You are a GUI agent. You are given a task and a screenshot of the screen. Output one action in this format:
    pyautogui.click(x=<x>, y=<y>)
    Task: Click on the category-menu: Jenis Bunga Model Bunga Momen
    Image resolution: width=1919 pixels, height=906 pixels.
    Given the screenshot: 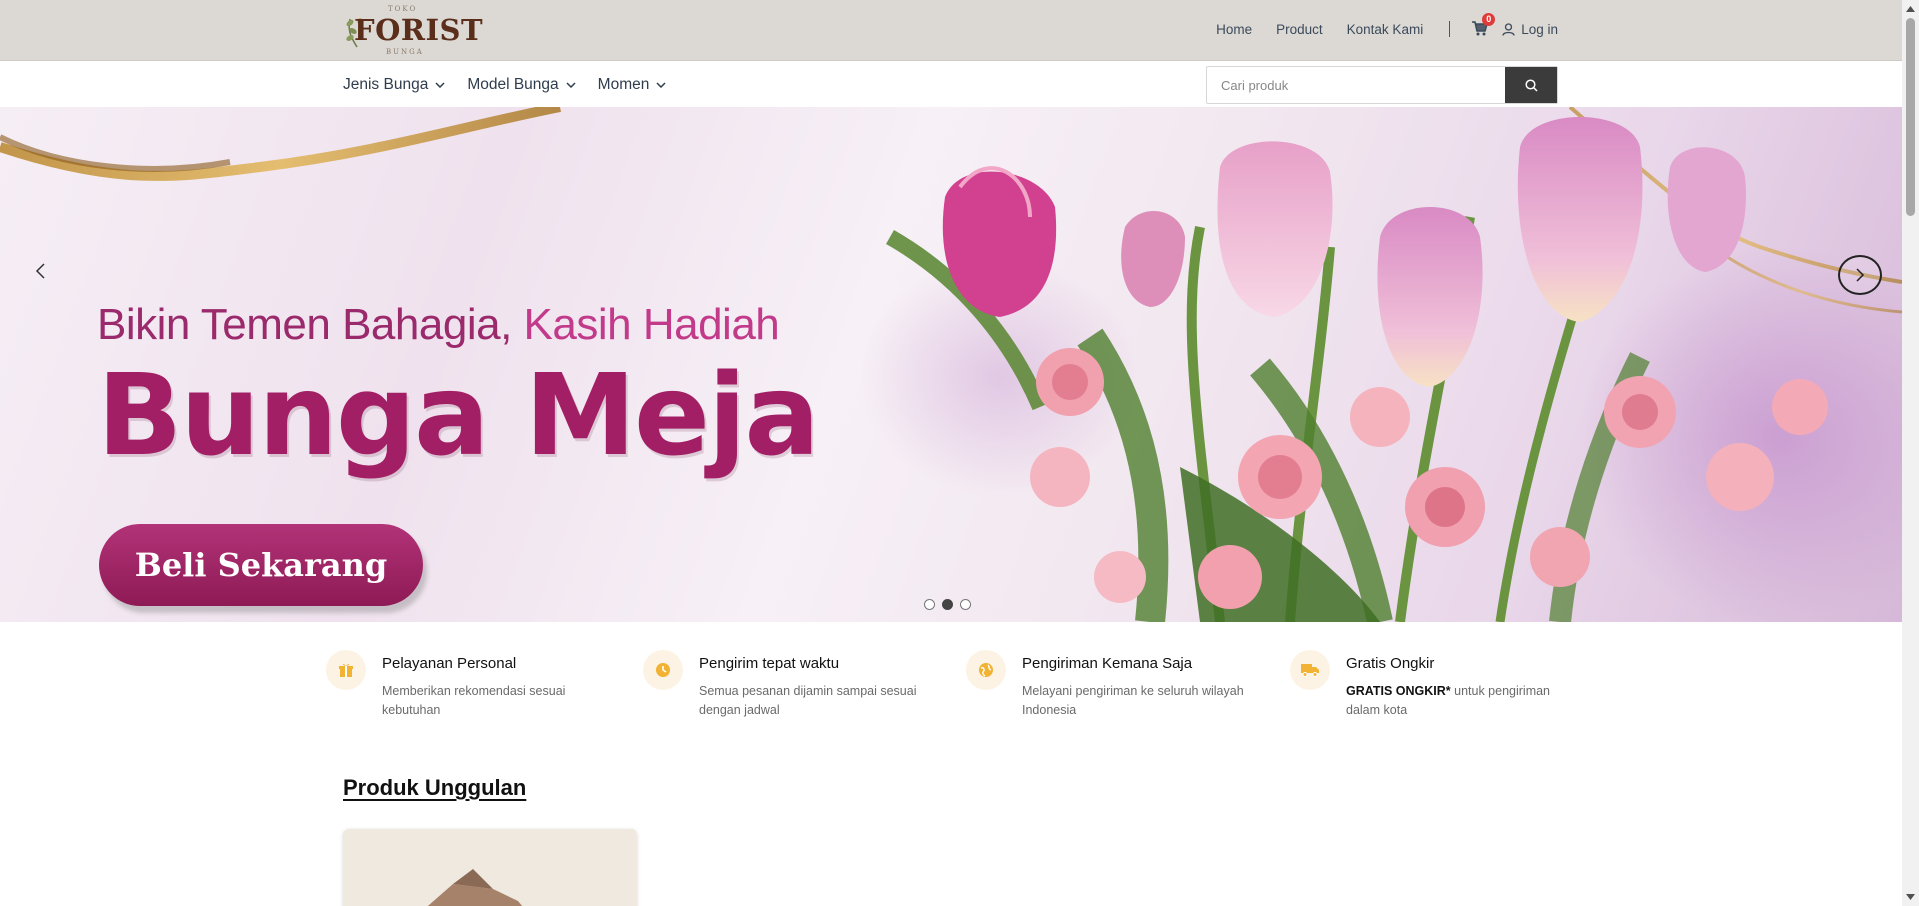 What is the action you would take?
    pyautogui.click(x=515, y=85)
    